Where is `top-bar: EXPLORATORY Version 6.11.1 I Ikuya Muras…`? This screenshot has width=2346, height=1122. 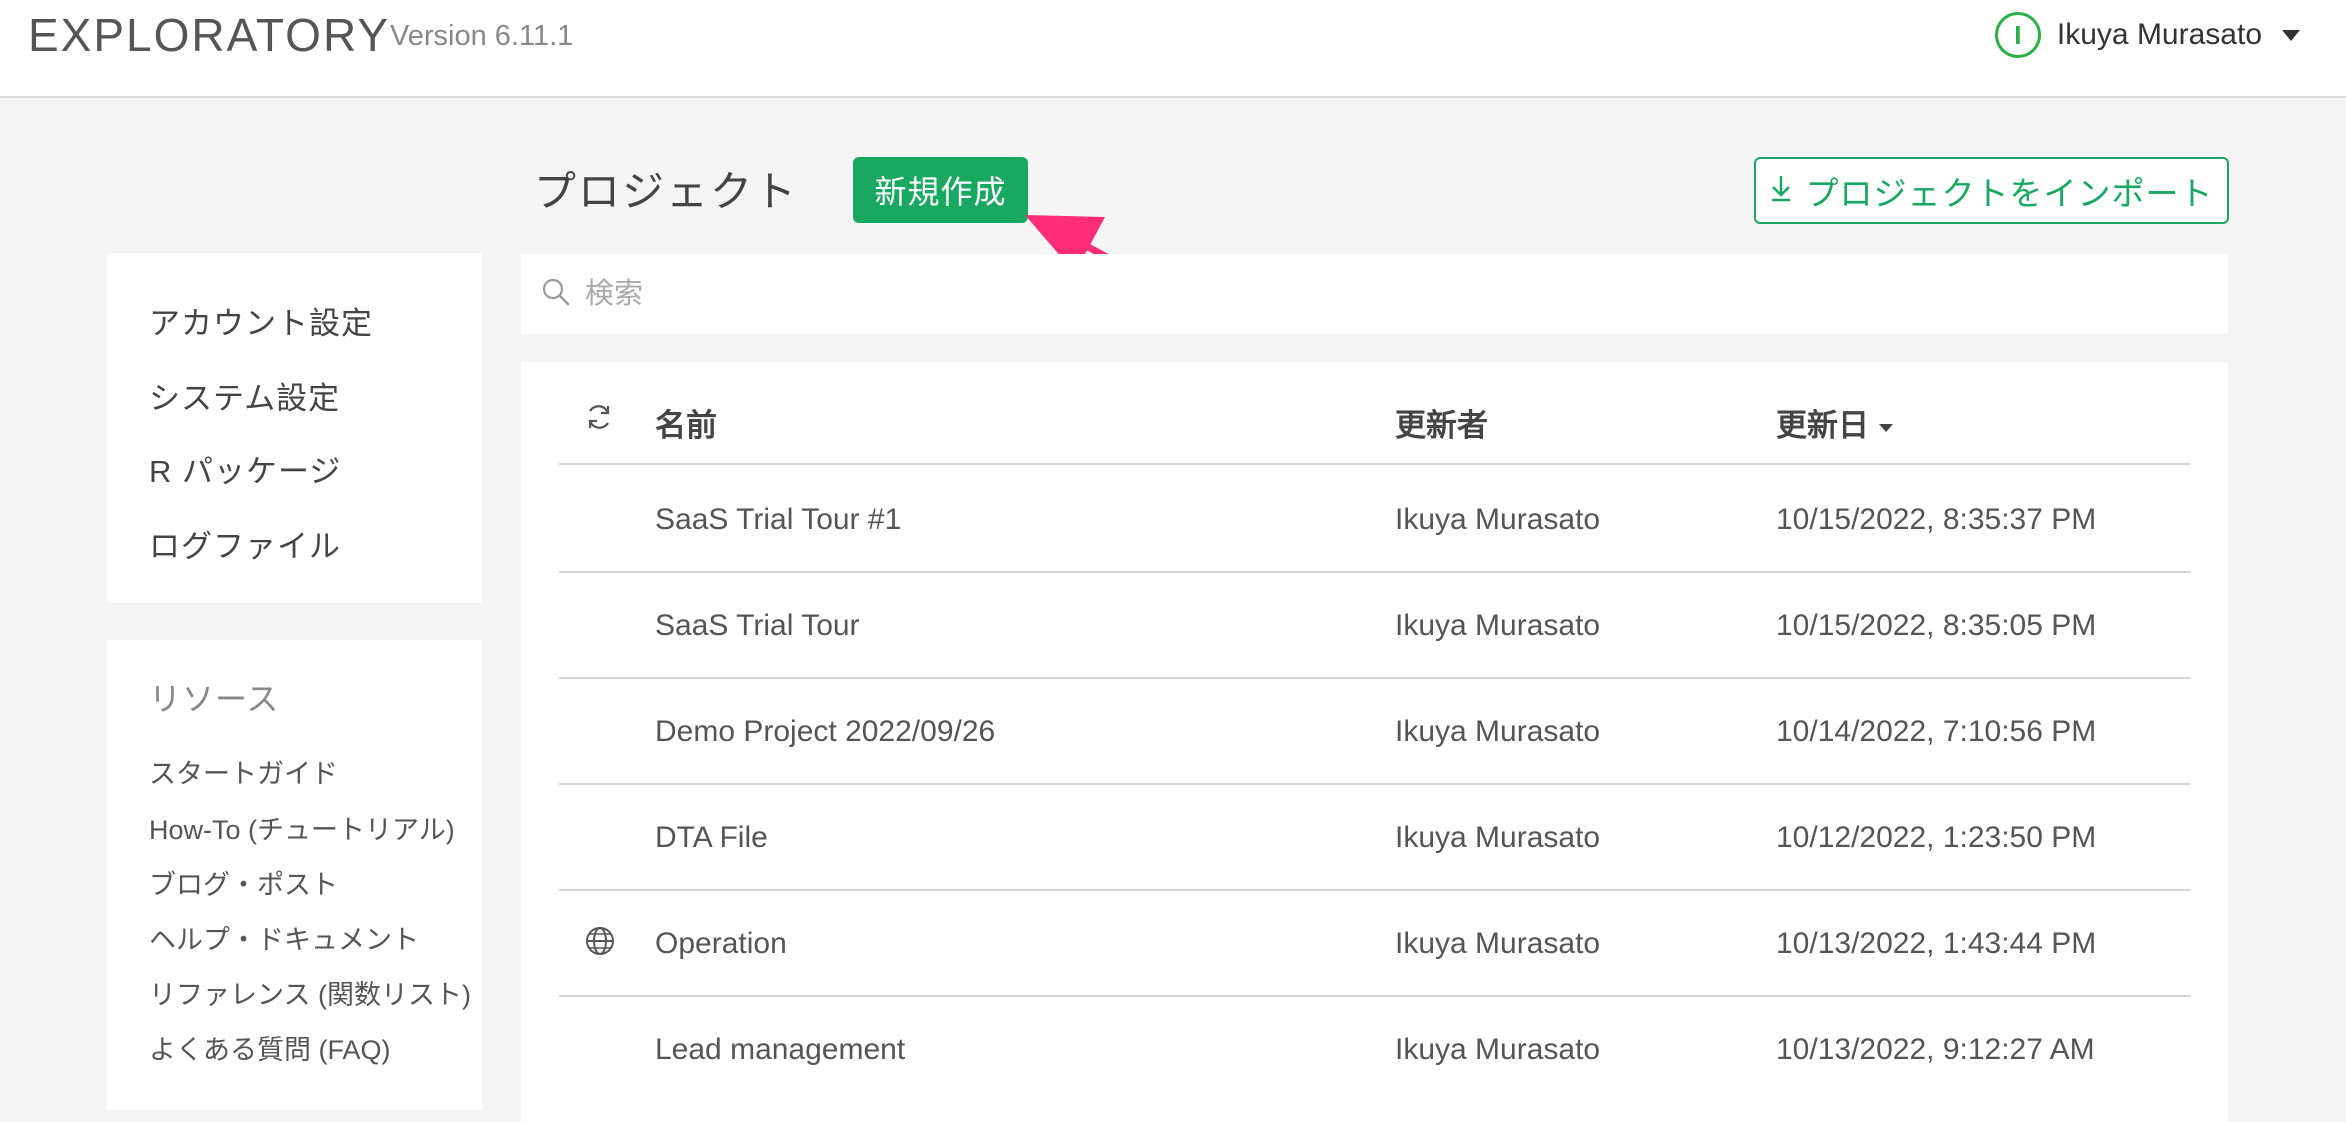
top-bar: EXPLORATORY Version 6.11.1 I Ikuya Muras… is located at coordinates (1173, 49).